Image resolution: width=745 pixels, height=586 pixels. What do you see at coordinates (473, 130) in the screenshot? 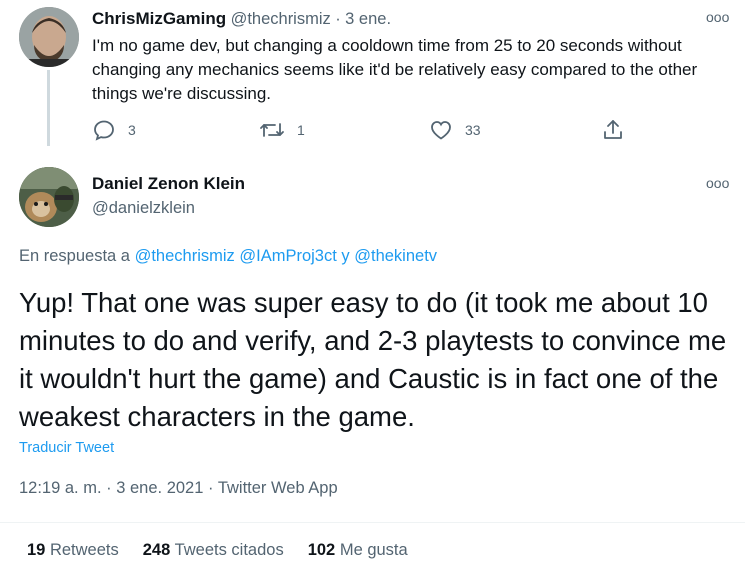
I see `like-count: 33` at bounding box center [473, 130].